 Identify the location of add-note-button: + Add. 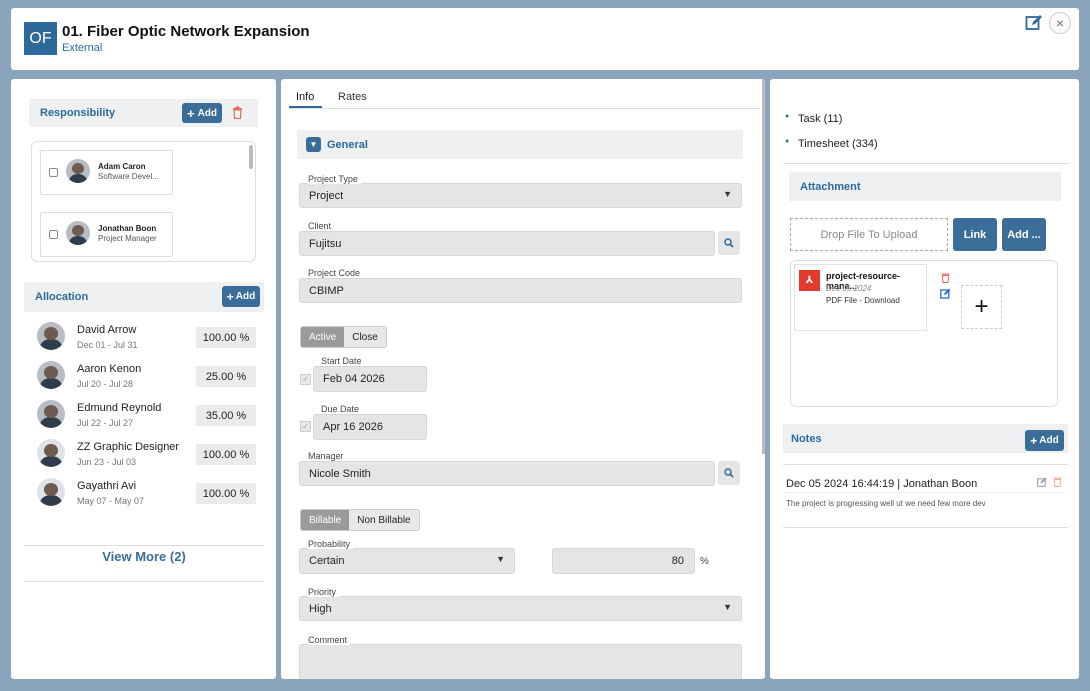
(1044, 440).